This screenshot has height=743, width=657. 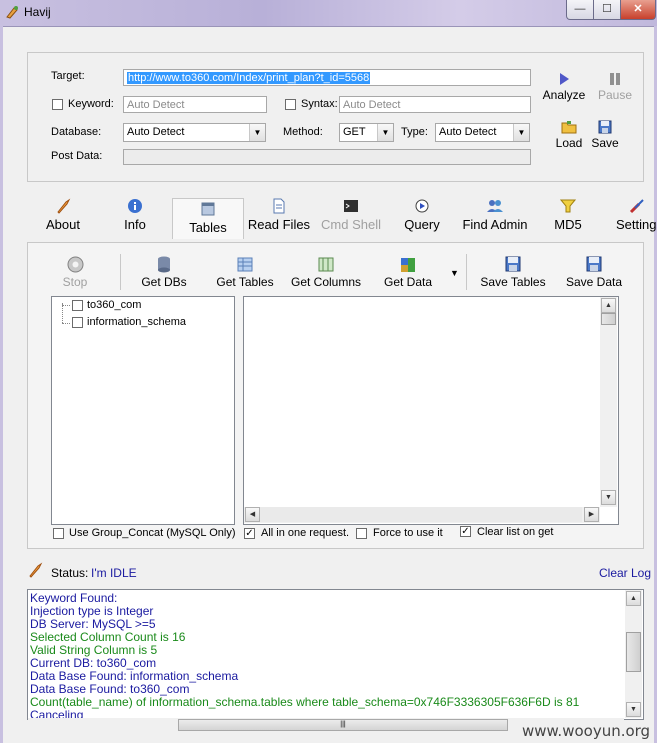 What do you see at coordinates (114, 305) in the screenshot?
I see `tree-item-to360-com: to360_com` at bounding box center [114, 305].